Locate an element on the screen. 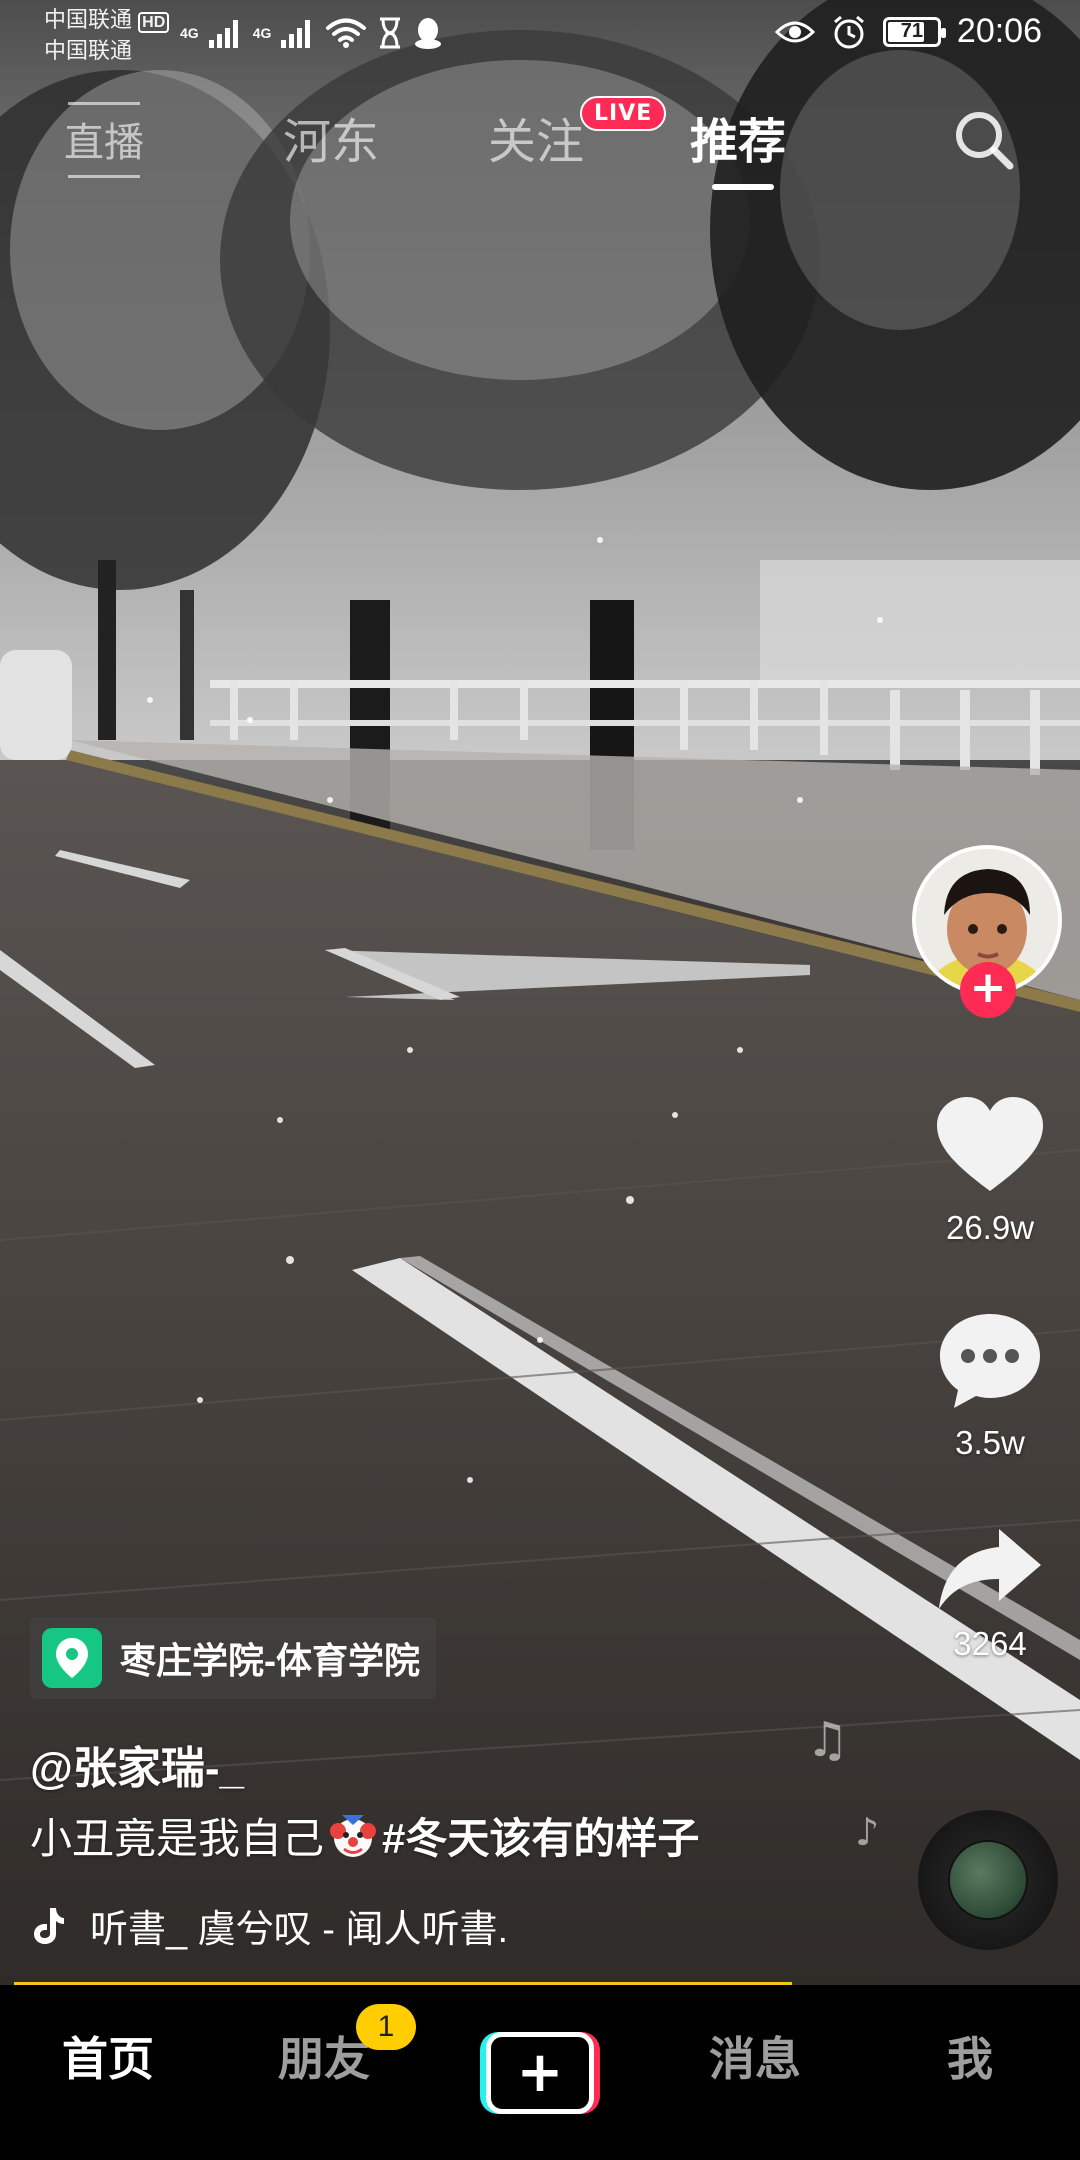 This screenshot has width=1080, height=2160. create-video-button: + is located at coordinates (540, 2073).